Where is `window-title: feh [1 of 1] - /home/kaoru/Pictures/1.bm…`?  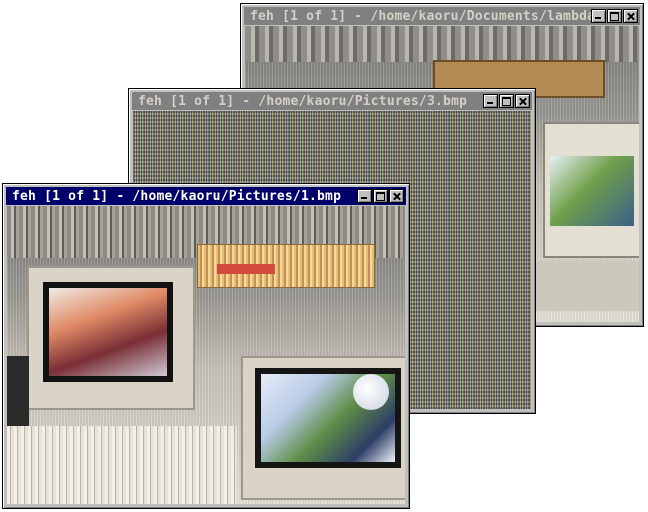 window-title: feh [1 of 1] - /home/kaoru/Pictures/1.bm… is located at coordinates (177, 196).